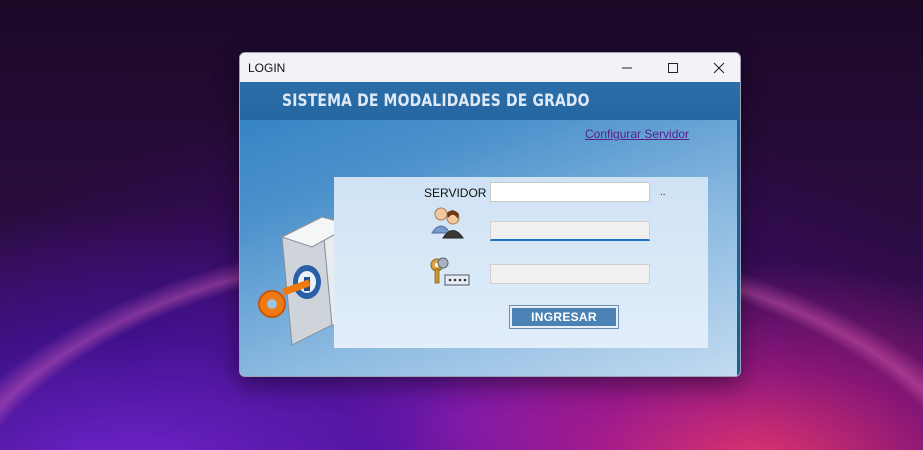 This screenshot has width=923, height=450. What do you see at coordinates (436, 101) in the screenshot?
I see `system-title: SISTEMA DE MODALIDADES DE GRADO` at bounding box center [436, 101].